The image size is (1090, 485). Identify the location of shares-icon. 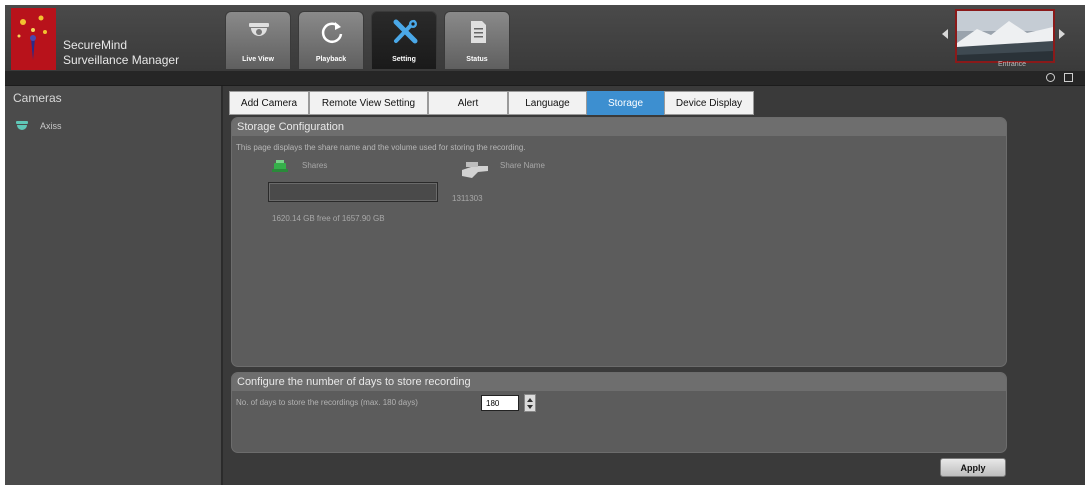
(280, 166).